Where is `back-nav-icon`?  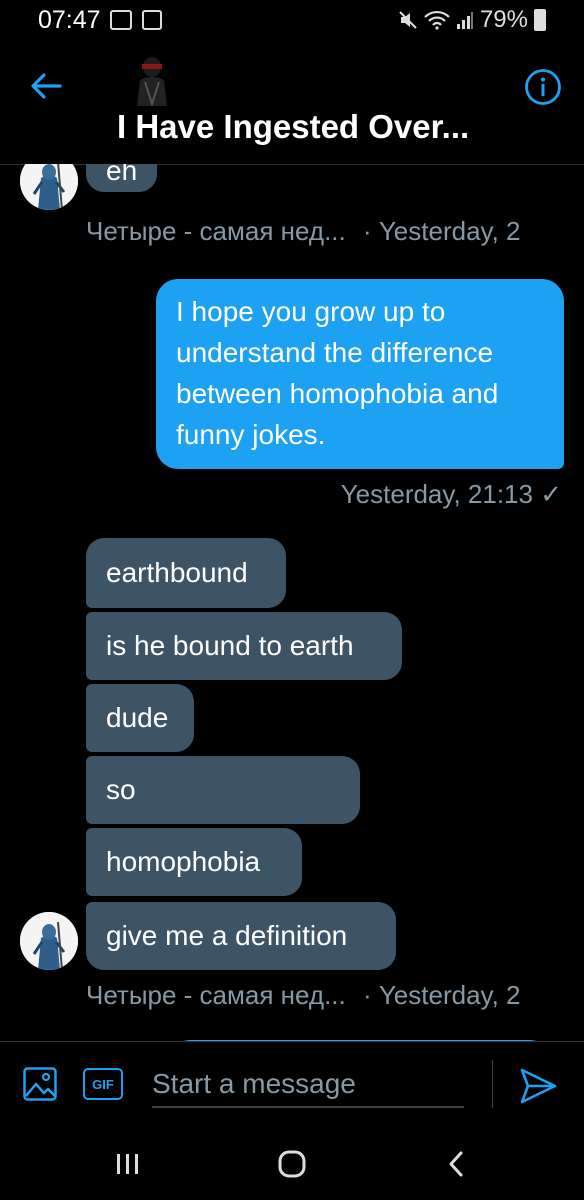 back-nav-icon is located at coordinates (456, 1164).